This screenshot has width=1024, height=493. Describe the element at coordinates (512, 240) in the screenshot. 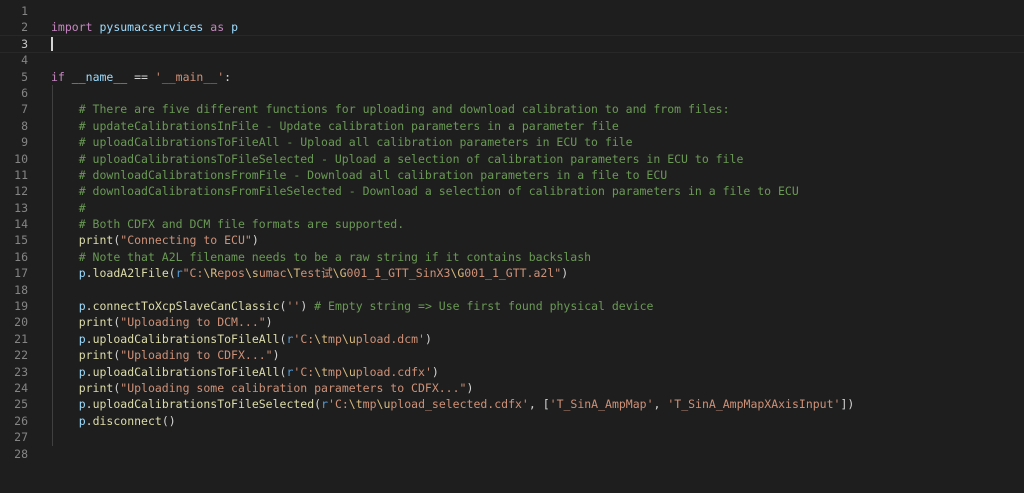

I see `code-line: 15 print("Connecting to ECU")` at that location.